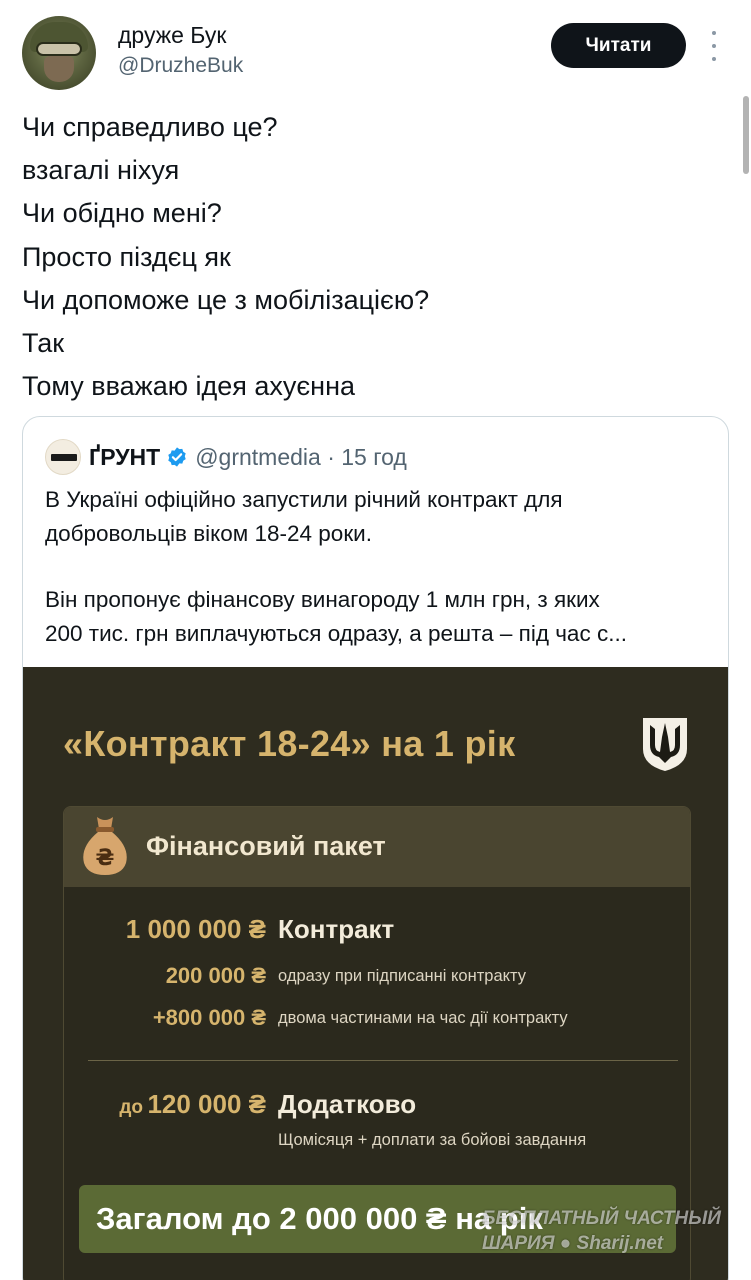 This screenshot has height=1280, width=751. I want to click on grunt-logo-icon, so click(63, 457).